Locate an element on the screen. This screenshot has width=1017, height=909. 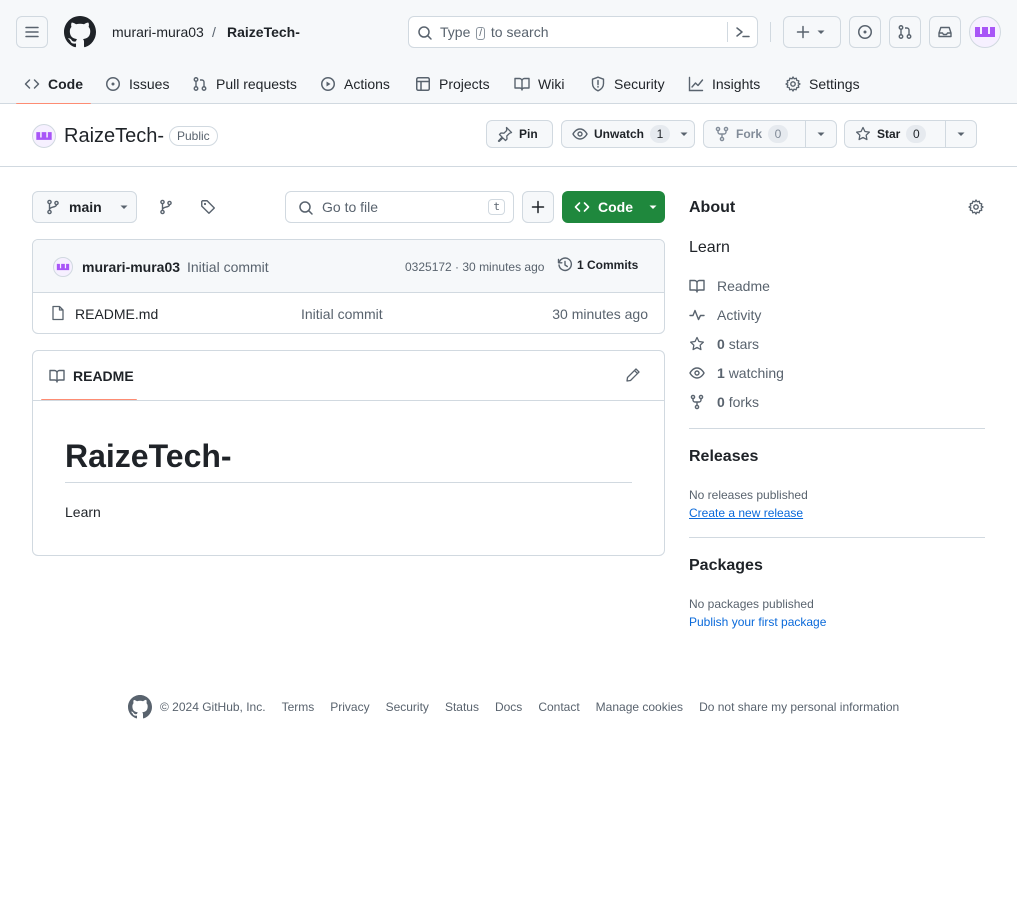
github-mark-icon is located at coordinates (140, 707).